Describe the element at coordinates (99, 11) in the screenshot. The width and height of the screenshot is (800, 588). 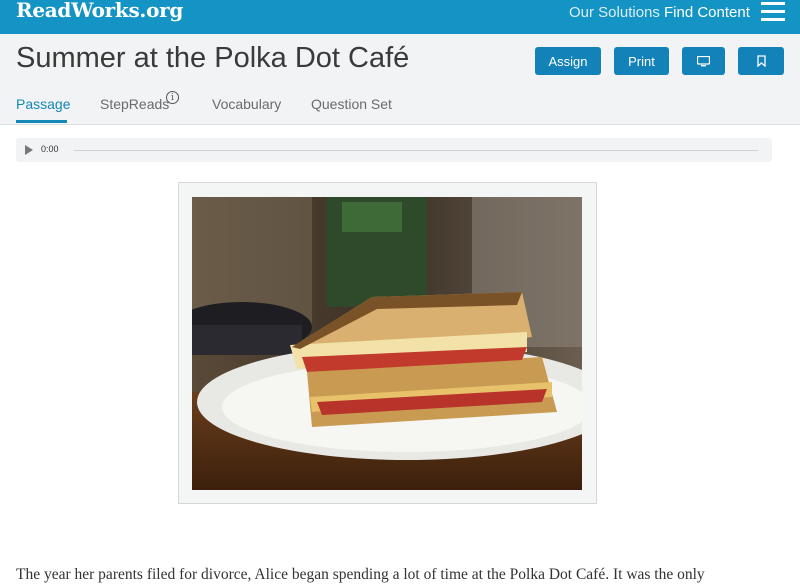
I see `site-logo: ReadWorks.org` at that location.